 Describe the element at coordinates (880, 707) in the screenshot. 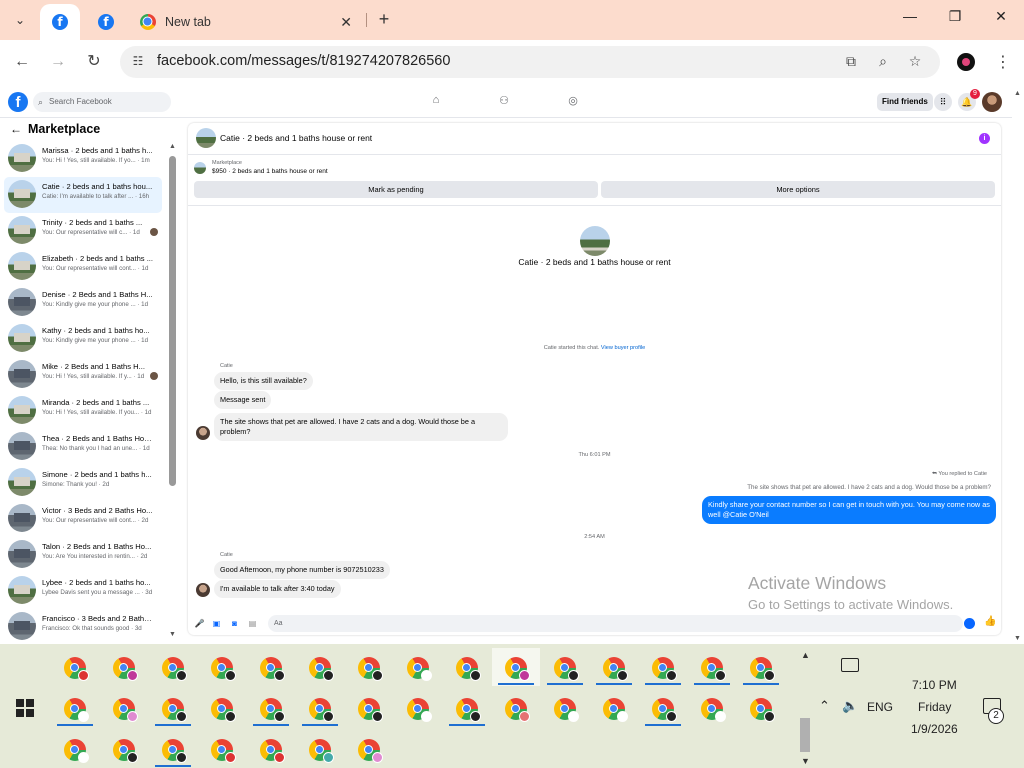

I see `language-indicator: ENG` at that location.